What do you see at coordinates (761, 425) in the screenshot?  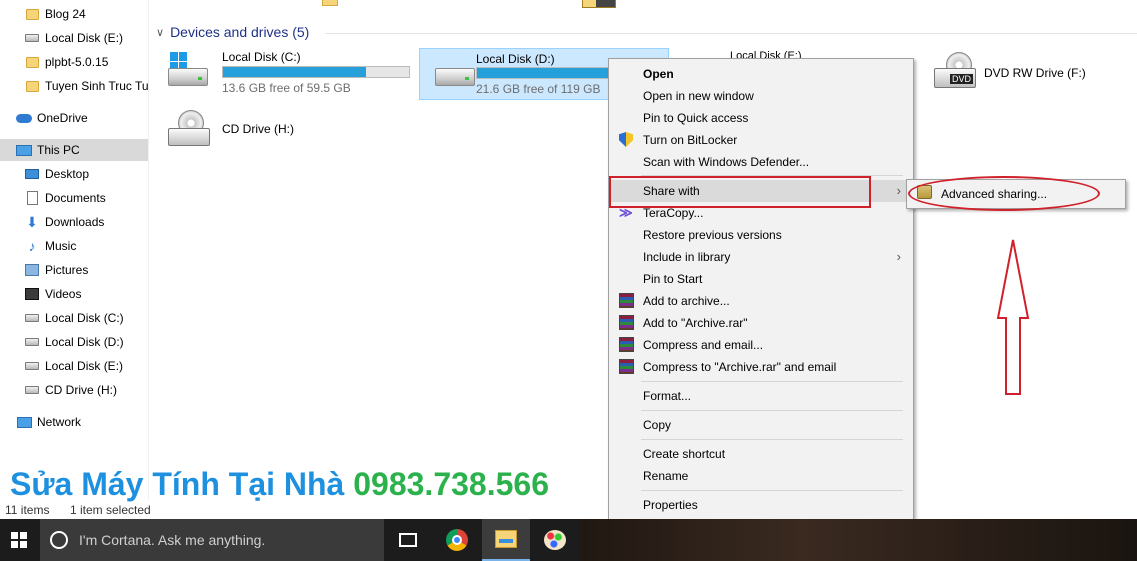 I see `menu-item-copy: Copy` at bounding box center [761, 425].